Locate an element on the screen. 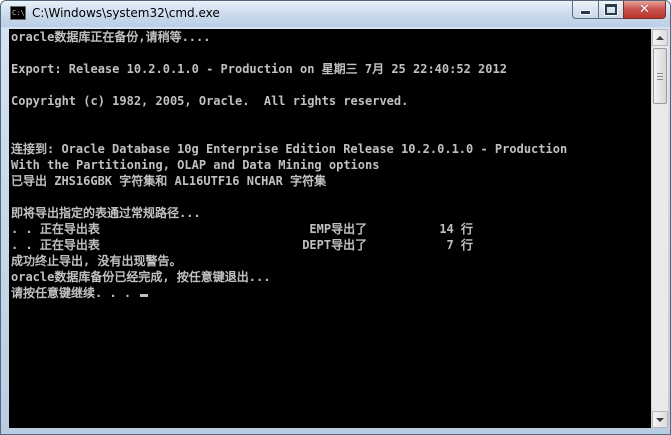 Image resolution: width=671 pixels, height=435 pixels. maximize-icon is located at coordinates (611, 9).